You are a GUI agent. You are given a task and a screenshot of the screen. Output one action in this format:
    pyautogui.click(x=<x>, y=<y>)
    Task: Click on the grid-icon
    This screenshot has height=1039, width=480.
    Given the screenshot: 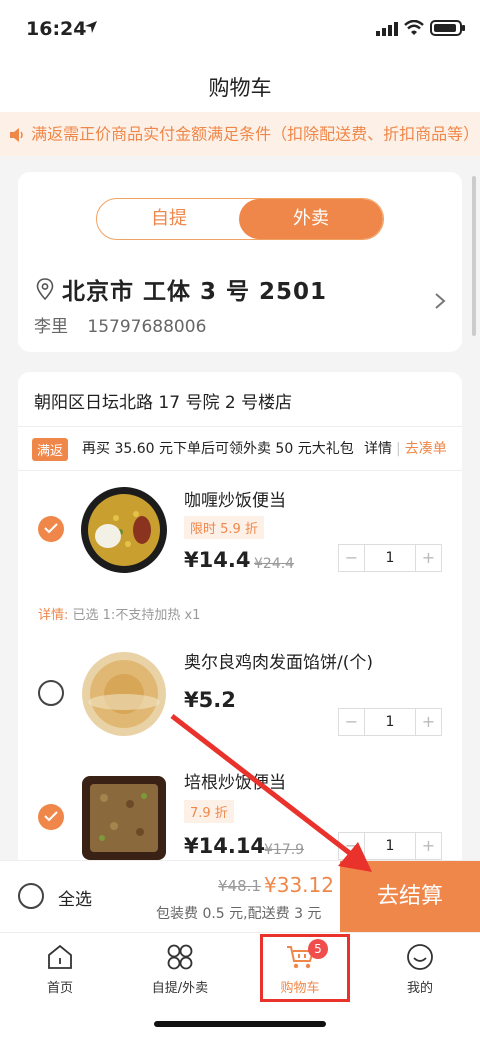 What is the action you would take?
    pyautogui.click(x=180, y=957)
    